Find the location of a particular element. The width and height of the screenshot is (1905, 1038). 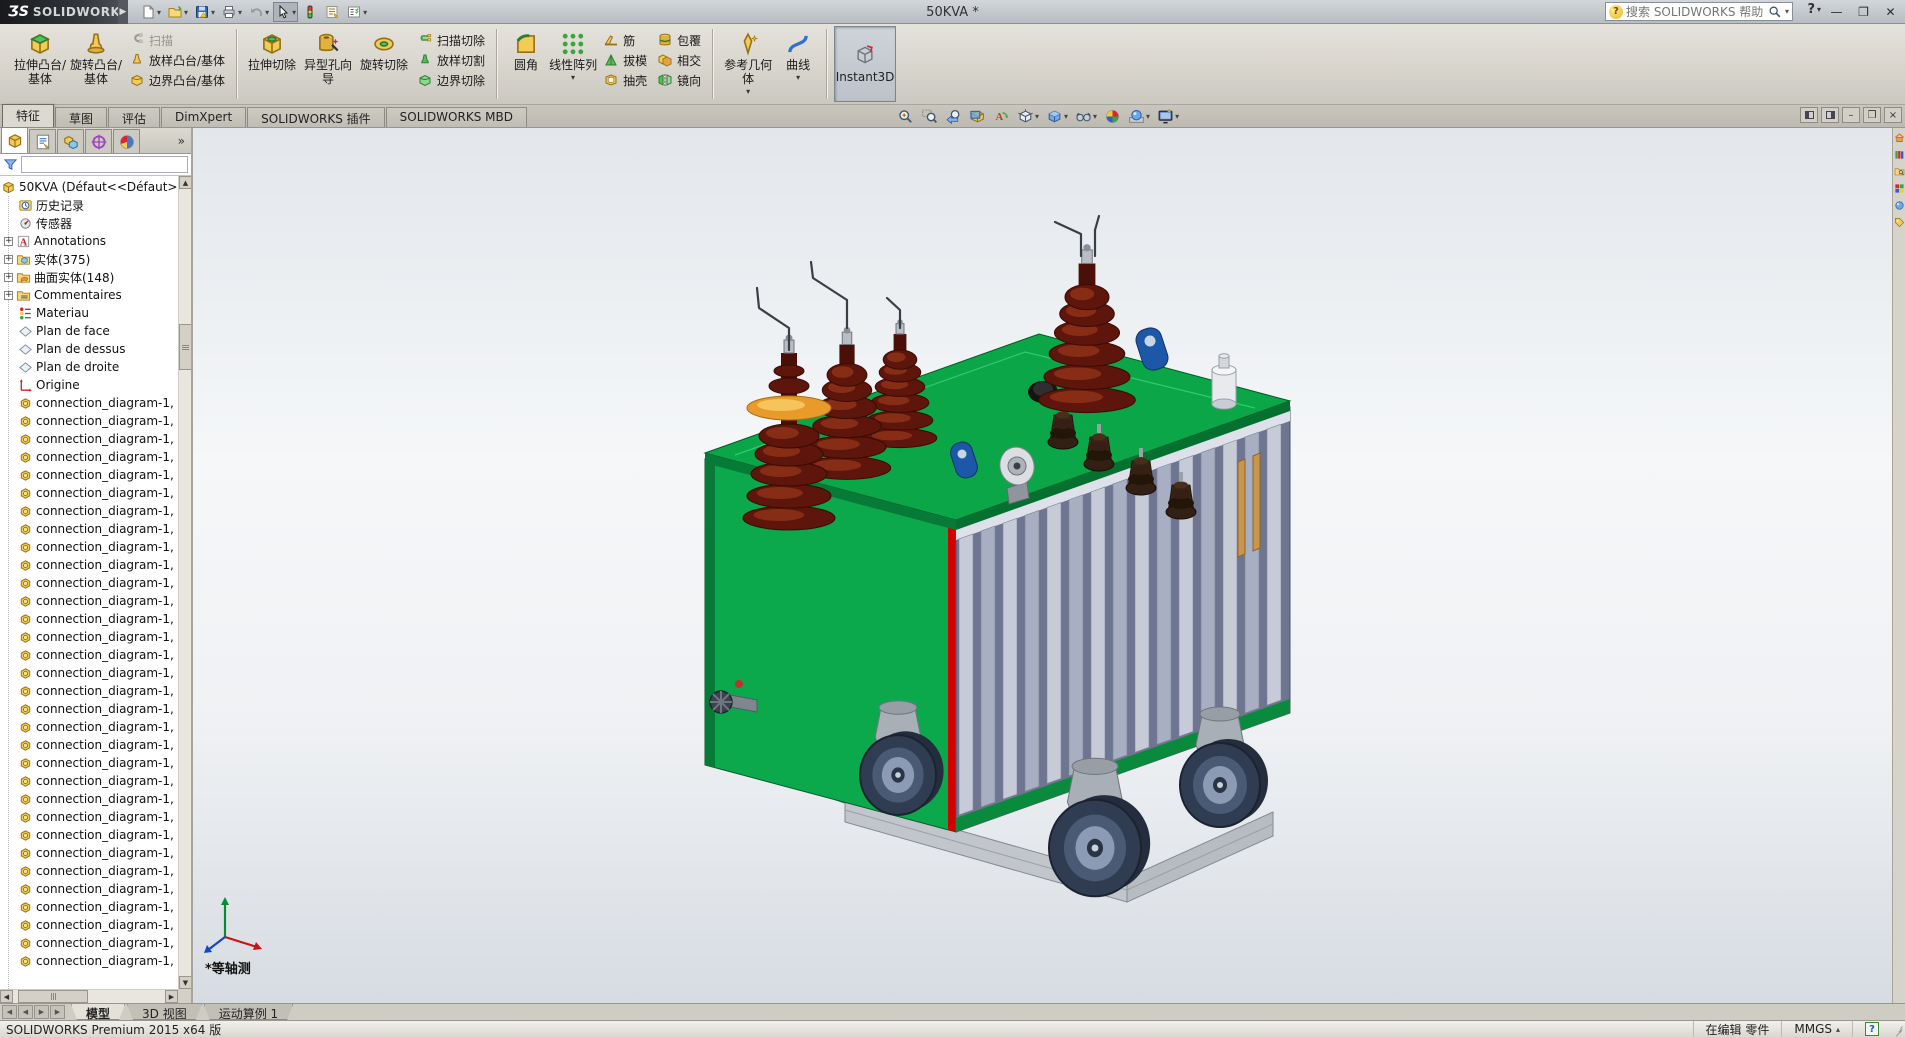

appearance-button is located at coordinates (310, 12).